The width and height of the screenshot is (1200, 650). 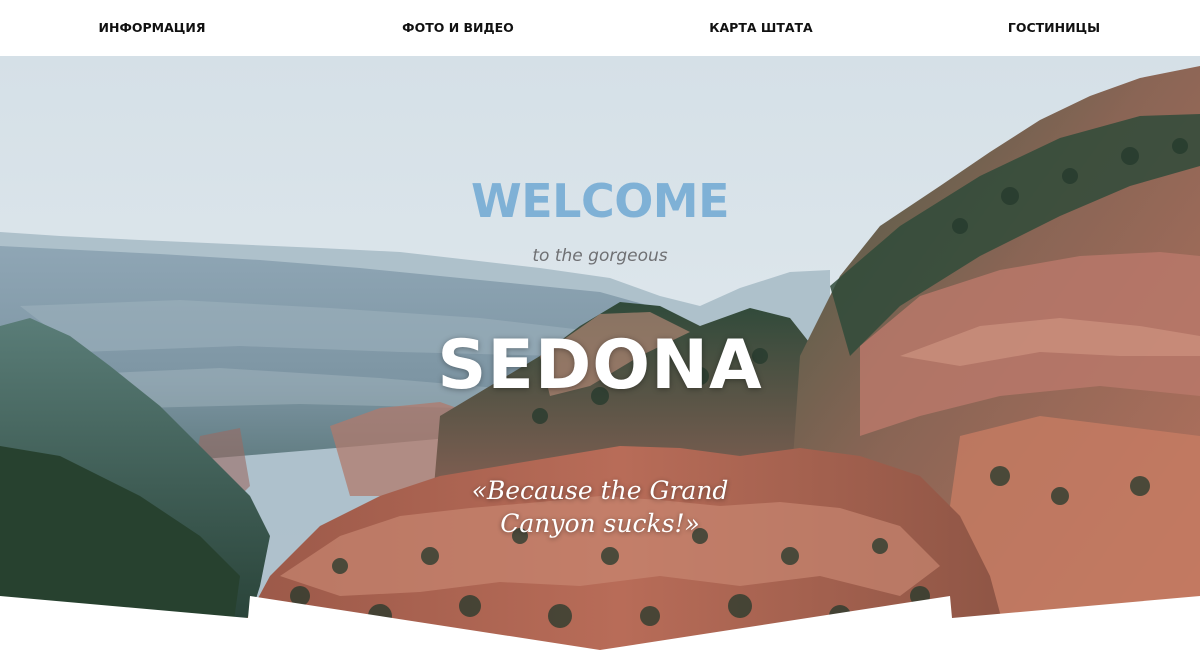 I want to click on nav-link-info: ИНФОРМАЦИЯ, so click(x=152, y=28).